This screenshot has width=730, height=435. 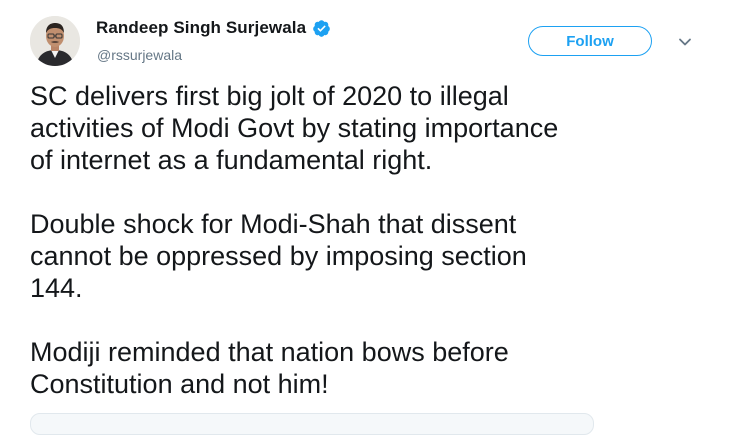 What do you see at coordinates (201, 28) in the screenshot?
I see `author-display-name: Randeep Singh Surjewala` at bounding box center [201, 28].